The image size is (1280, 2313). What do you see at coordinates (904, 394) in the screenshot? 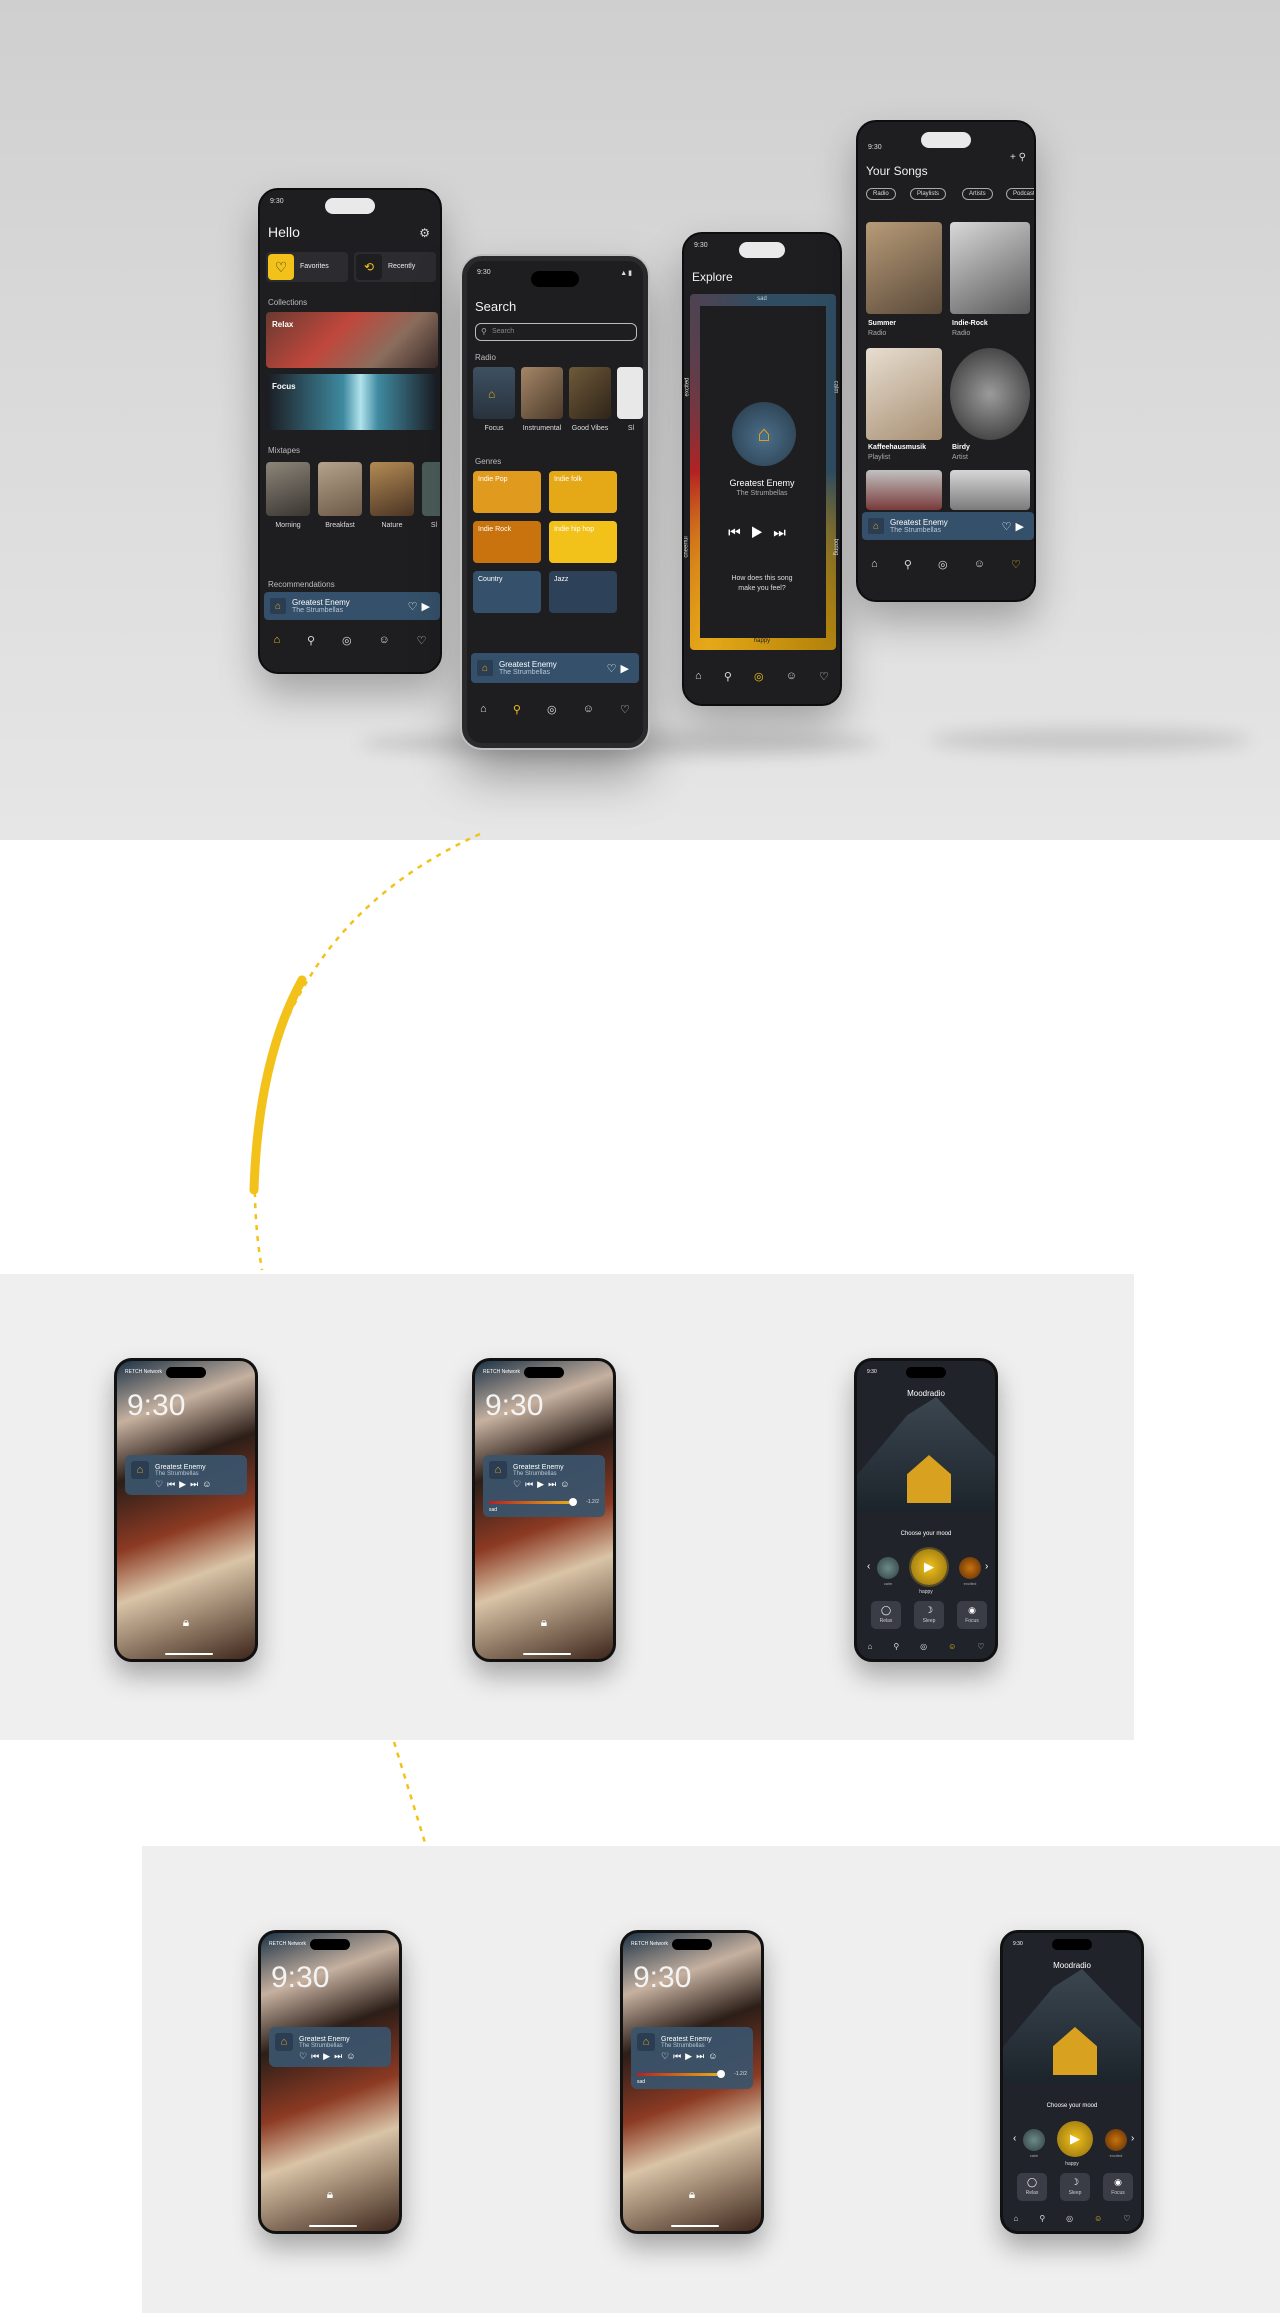
I see `song-tile-kaffee` at bounding box center [904, 394].